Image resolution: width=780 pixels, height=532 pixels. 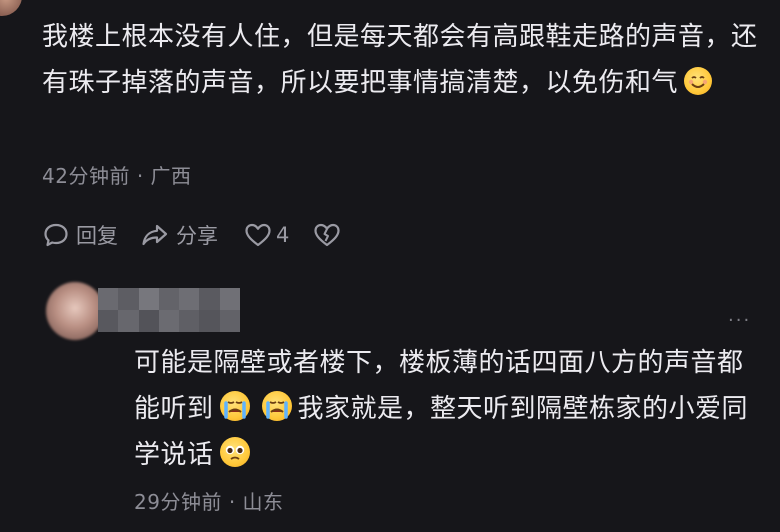 What do you see at coordinates (197, 236) in the screenshot?
I see `share-label: 分享` at bounding box center [197, 236].